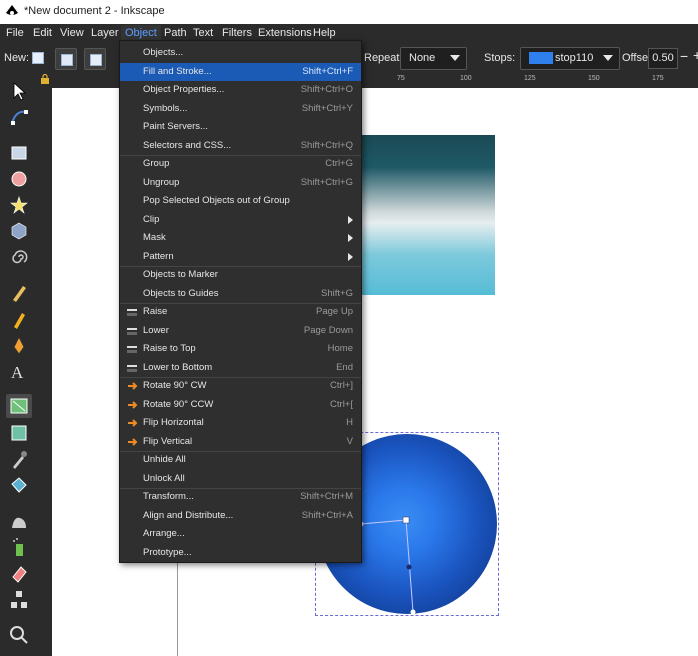 This screenshot has height=656, width=698. What do you see at coordinates (240, 257) in the screenshot?
I see `menu-item-pattern: Pattern` at bounding box center [240, 257].